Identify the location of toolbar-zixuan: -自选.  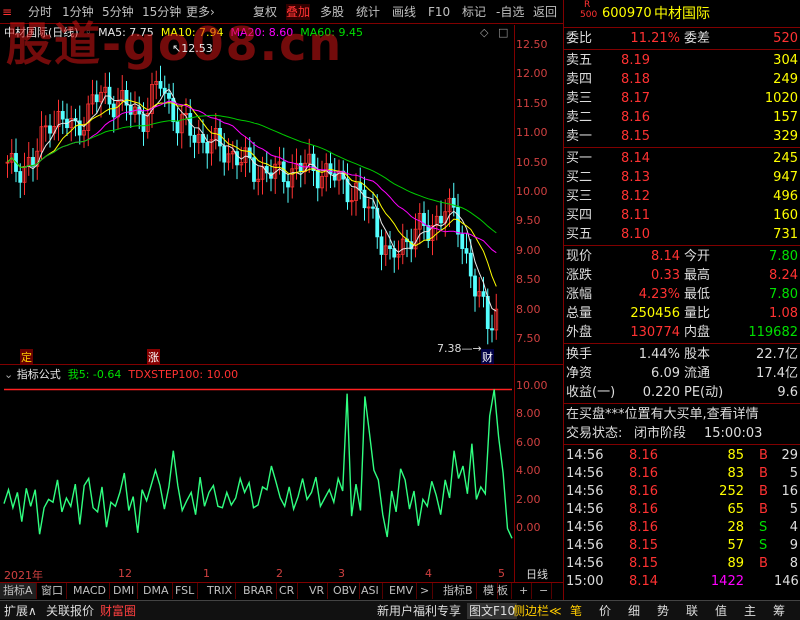
(510, 12).